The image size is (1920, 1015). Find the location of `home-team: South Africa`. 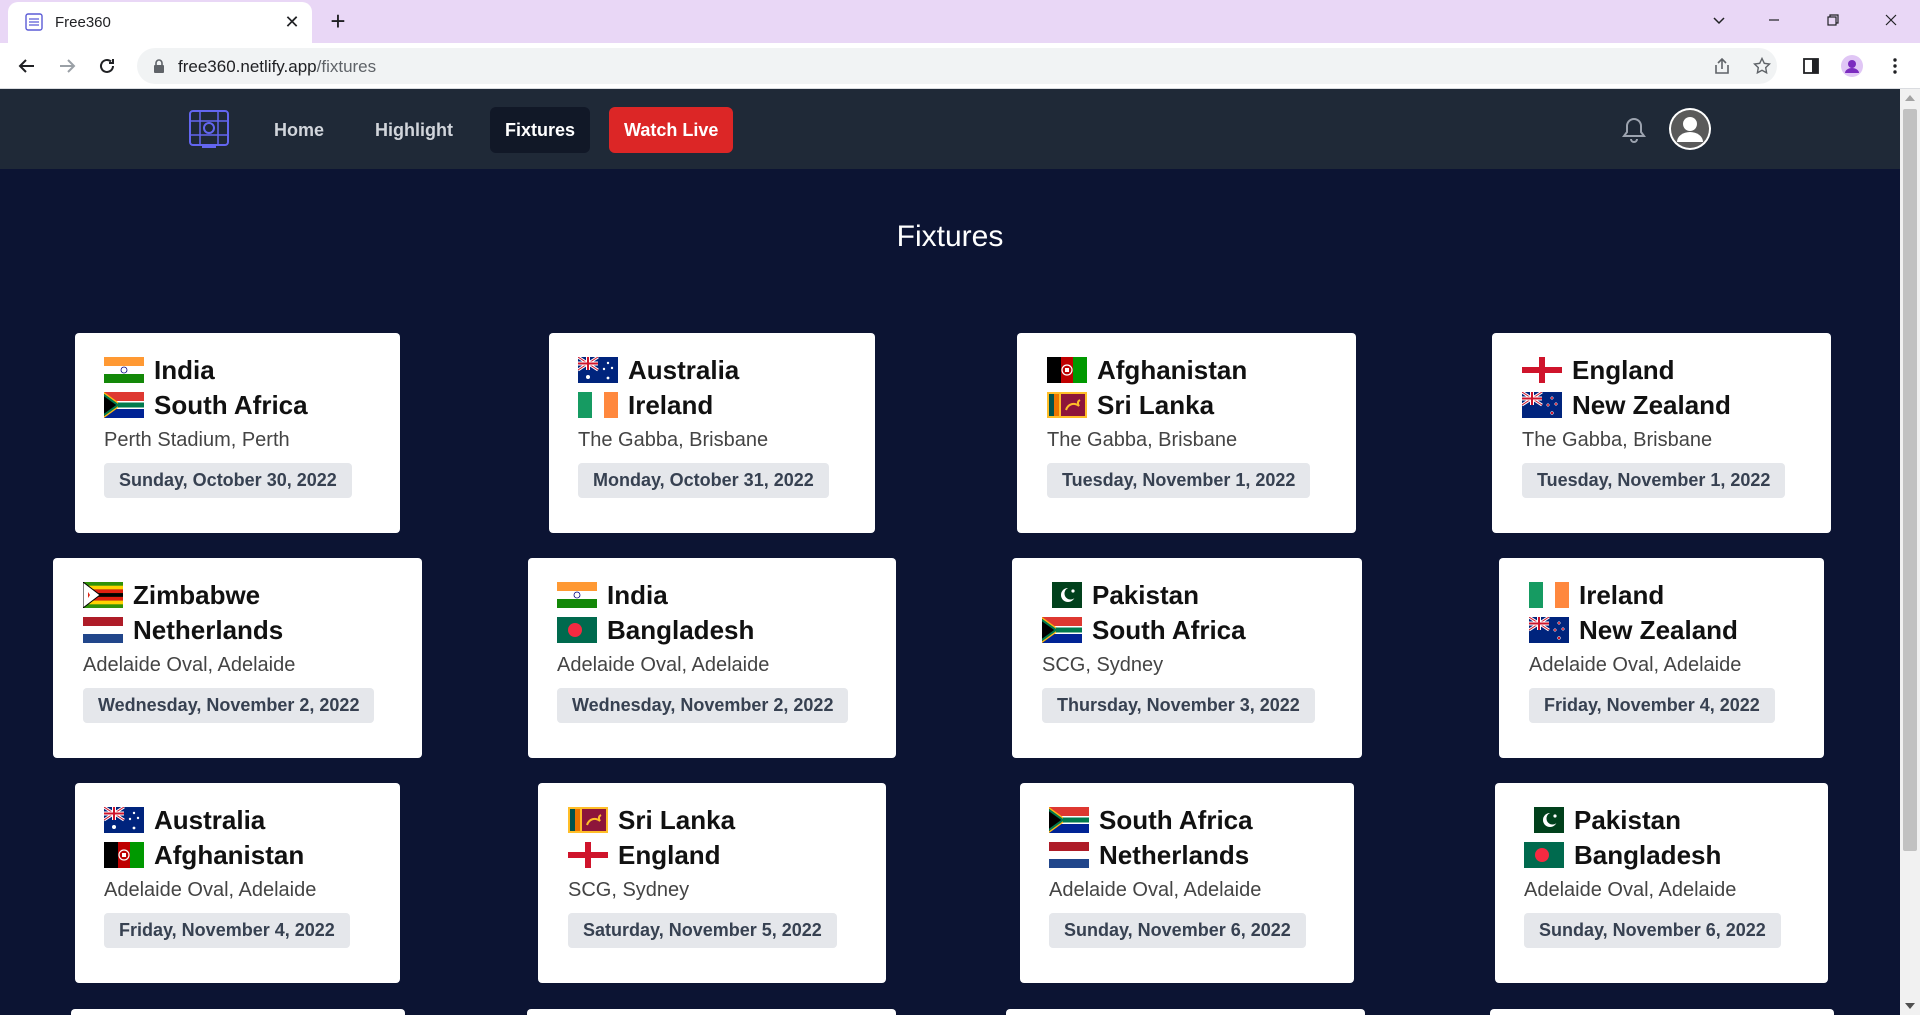

home-team: South Africa is located at coordinates (1151, 820).